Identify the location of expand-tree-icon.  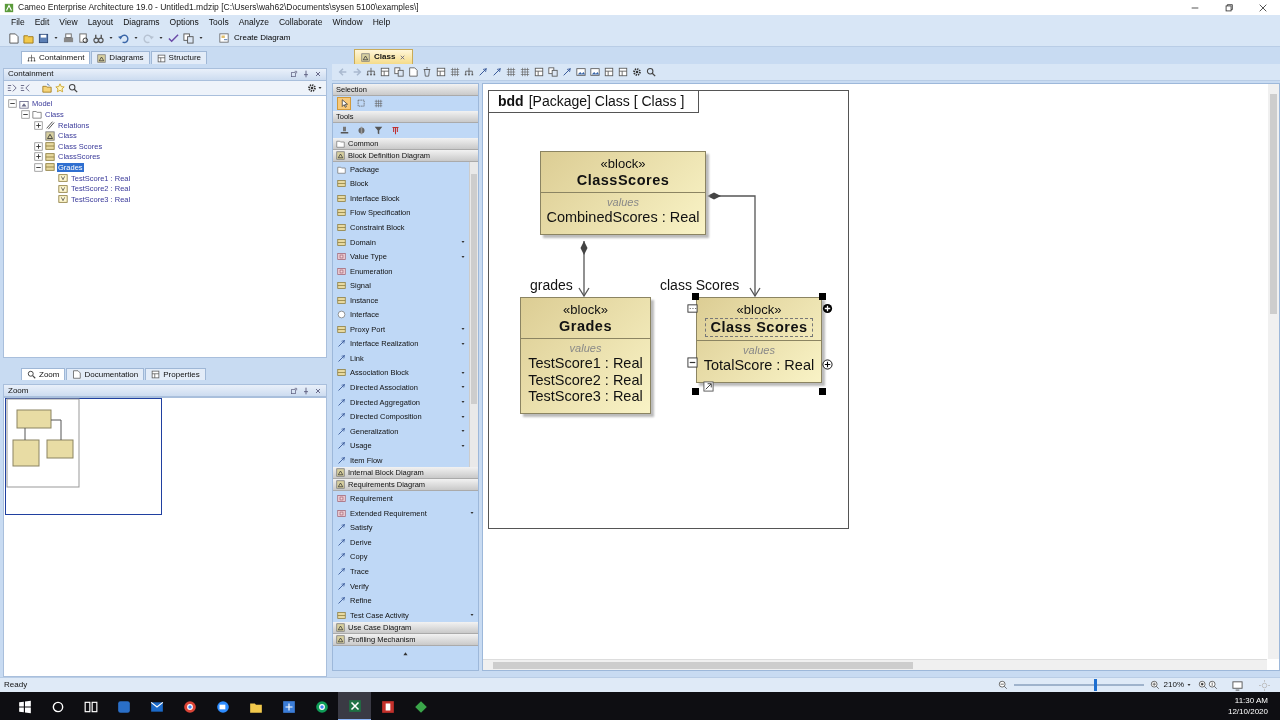
(12, 87).